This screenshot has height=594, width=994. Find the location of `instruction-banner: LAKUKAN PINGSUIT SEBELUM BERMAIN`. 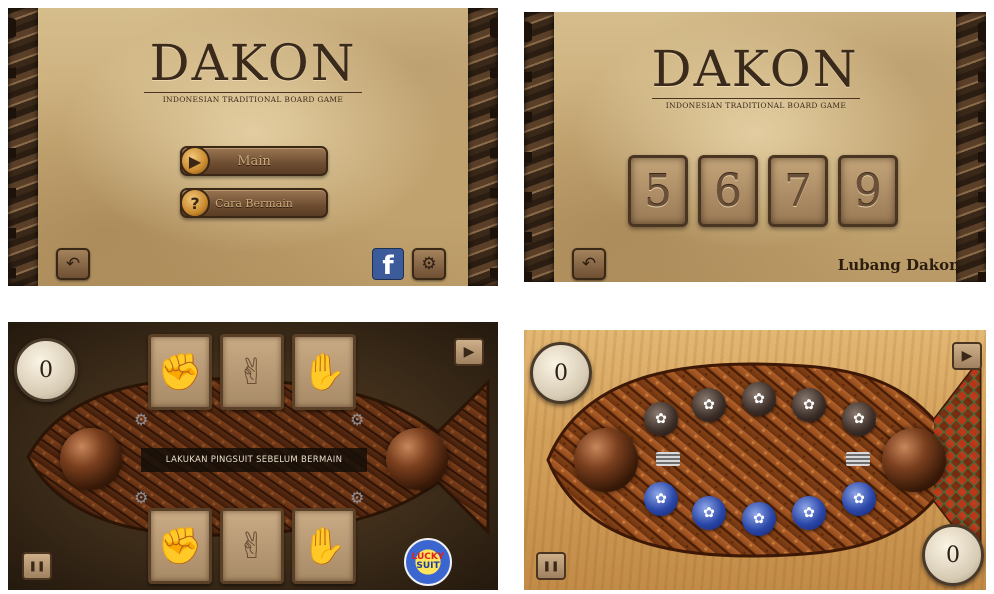

instruction-banner: LAKUKAN PINGSUIT SEBELUM BERMAIN is located at coordinates (254, 460).